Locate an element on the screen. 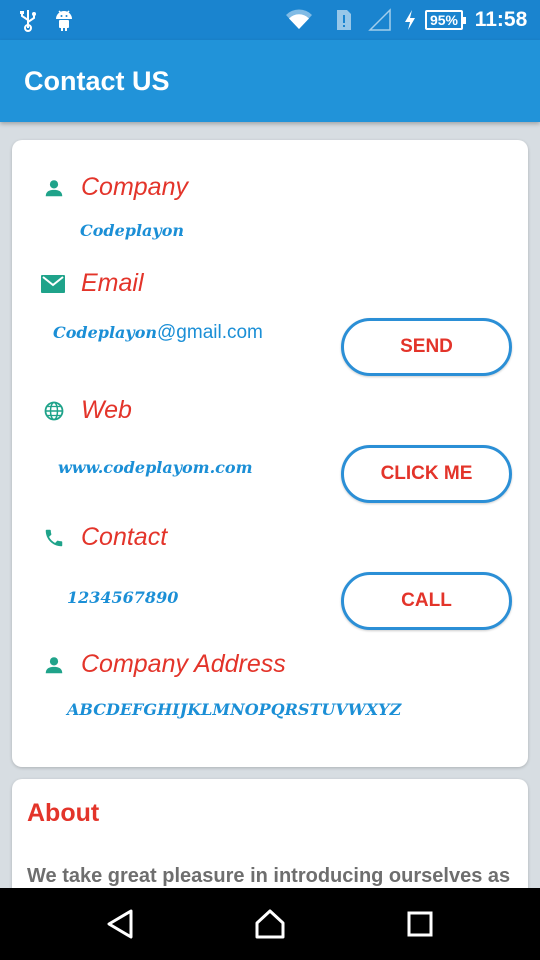  usb-icon is located at coordinates (28, 20).